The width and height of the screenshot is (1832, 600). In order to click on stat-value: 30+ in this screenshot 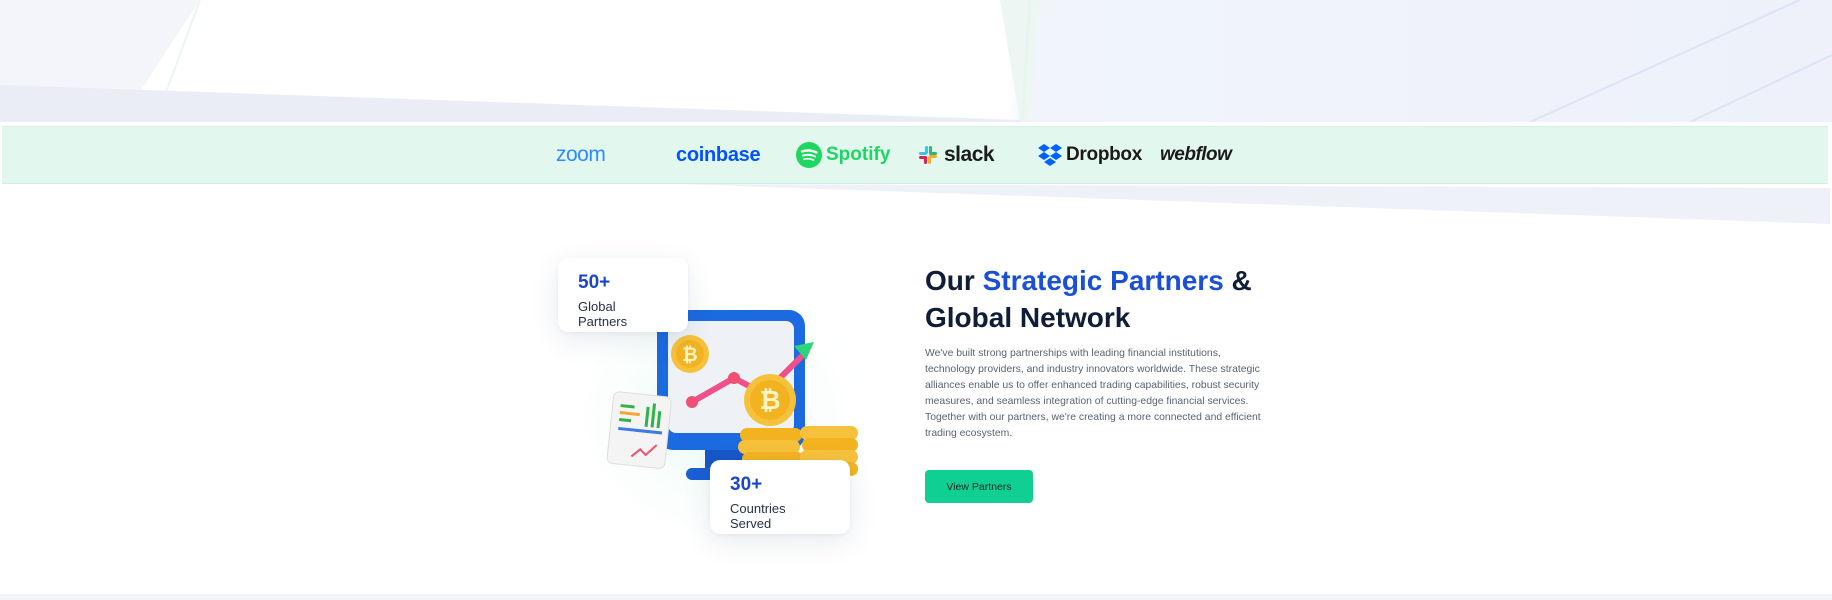, I will do `click(746, 484)`.